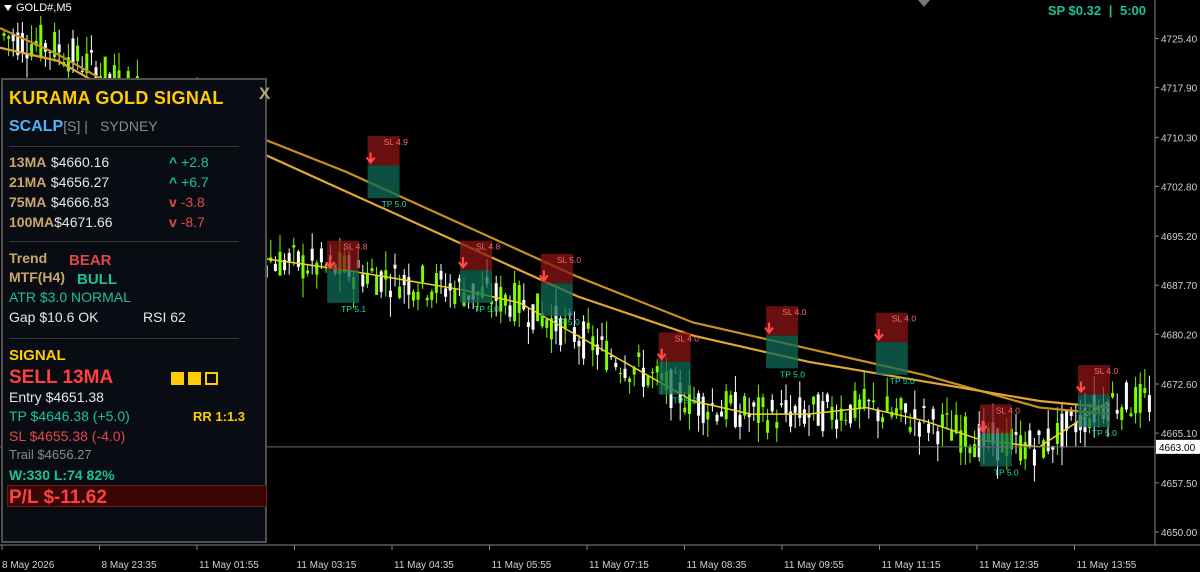 The width and height of the screenshot is (1200, 572). Describe the element at coordinates (37, 355) in the screenshot. I see `signal-label: SIGNAL` at that location.